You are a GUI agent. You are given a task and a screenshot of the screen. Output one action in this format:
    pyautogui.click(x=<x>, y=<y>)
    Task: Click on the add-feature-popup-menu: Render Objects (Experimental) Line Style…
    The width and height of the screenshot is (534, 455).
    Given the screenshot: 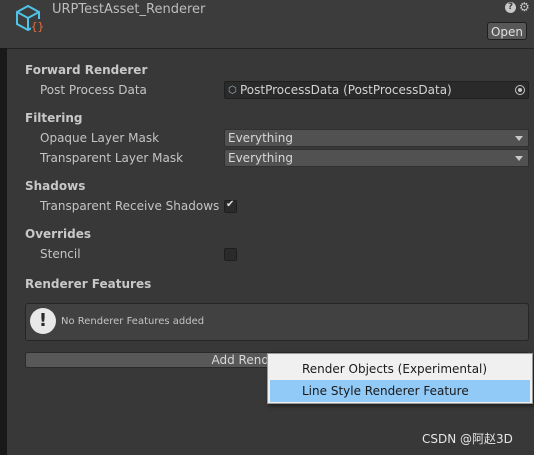 What is the action you would take?
    pyautogui.click(x=400, y=378)
    